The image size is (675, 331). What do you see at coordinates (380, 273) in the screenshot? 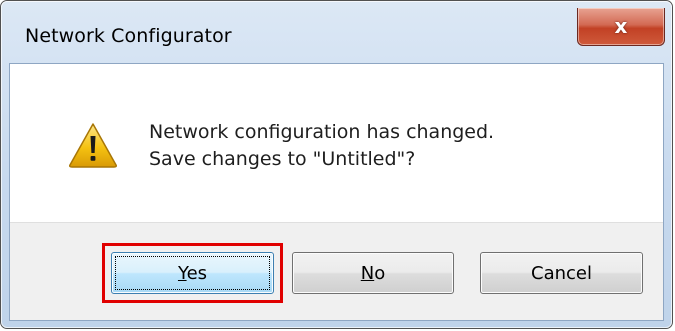
I see `no-label-rest: o` at bounding box center [380, 273].